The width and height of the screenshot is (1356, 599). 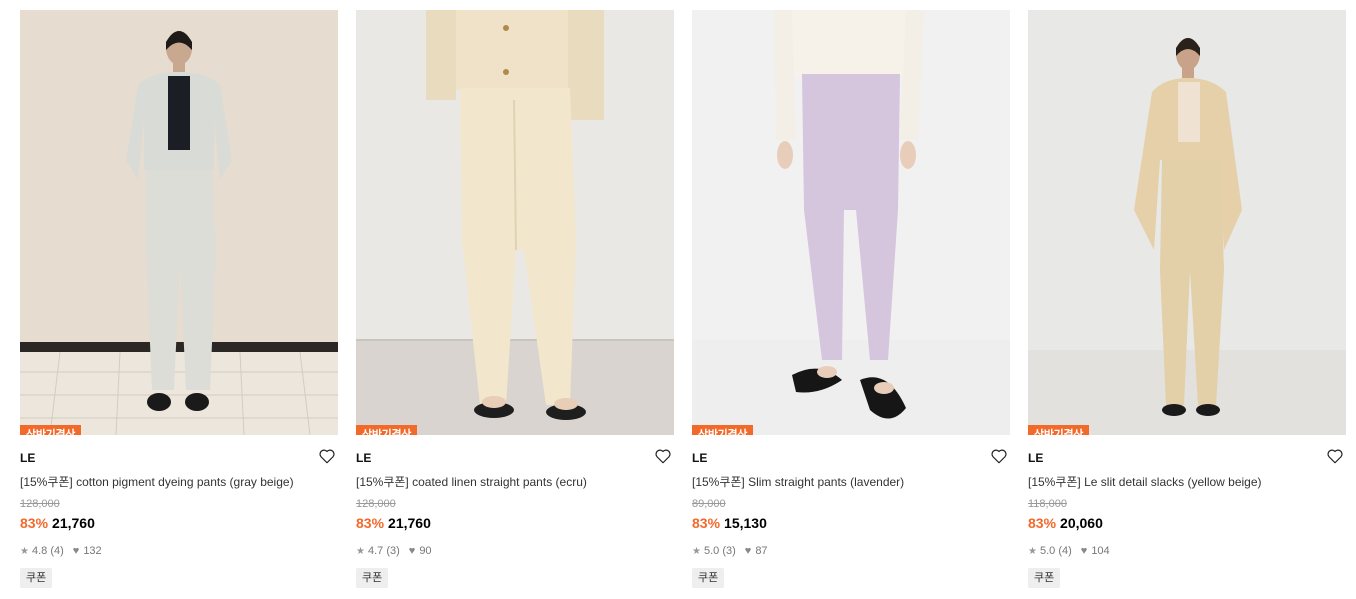 What do you see at coordinates (761, 551) in the screenshot?
I see `like-count: 87` at bounding box center [761, 551].